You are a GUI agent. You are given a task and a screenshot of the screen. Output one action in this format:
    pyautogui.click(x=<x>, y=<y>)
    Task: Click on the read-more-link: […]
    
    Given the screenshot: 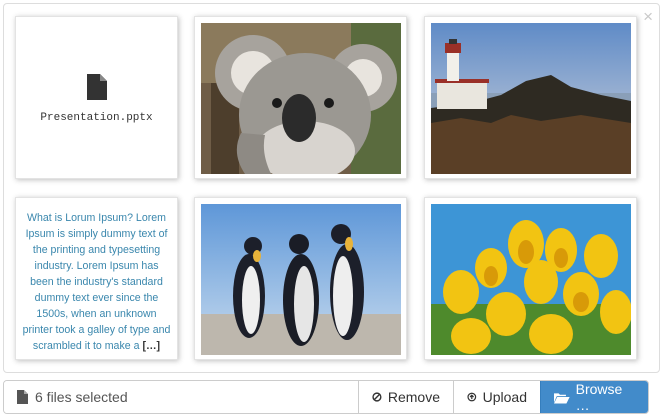 What is the action you would take?
    pyautogui.click(x=151, y=346)
    